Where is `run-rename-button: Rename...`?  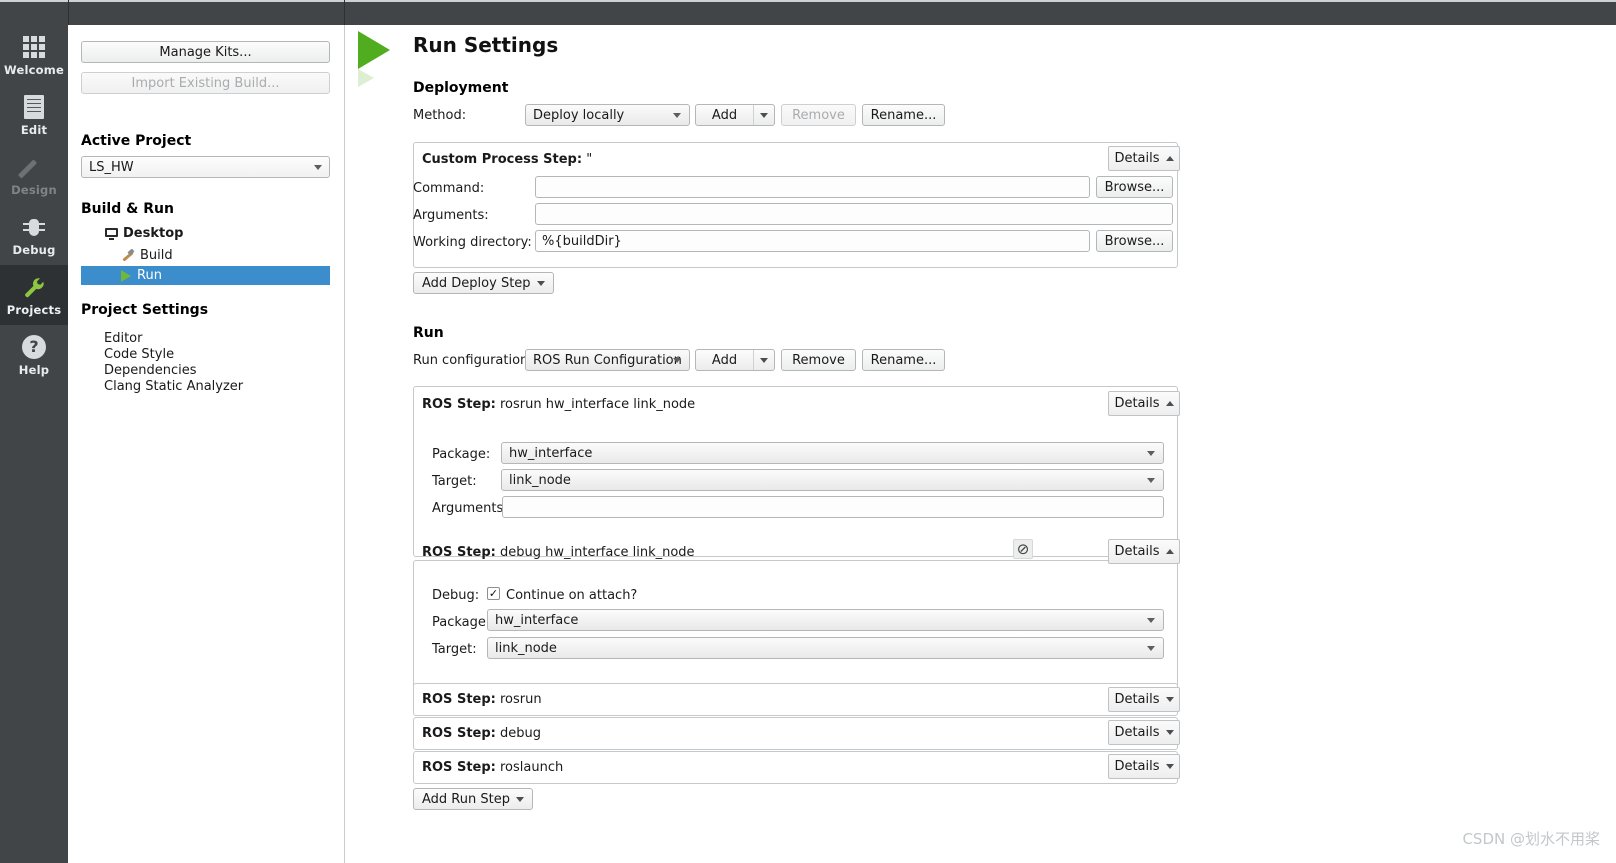
run-rename-button: Rename... is located at coordinates (903, 360).